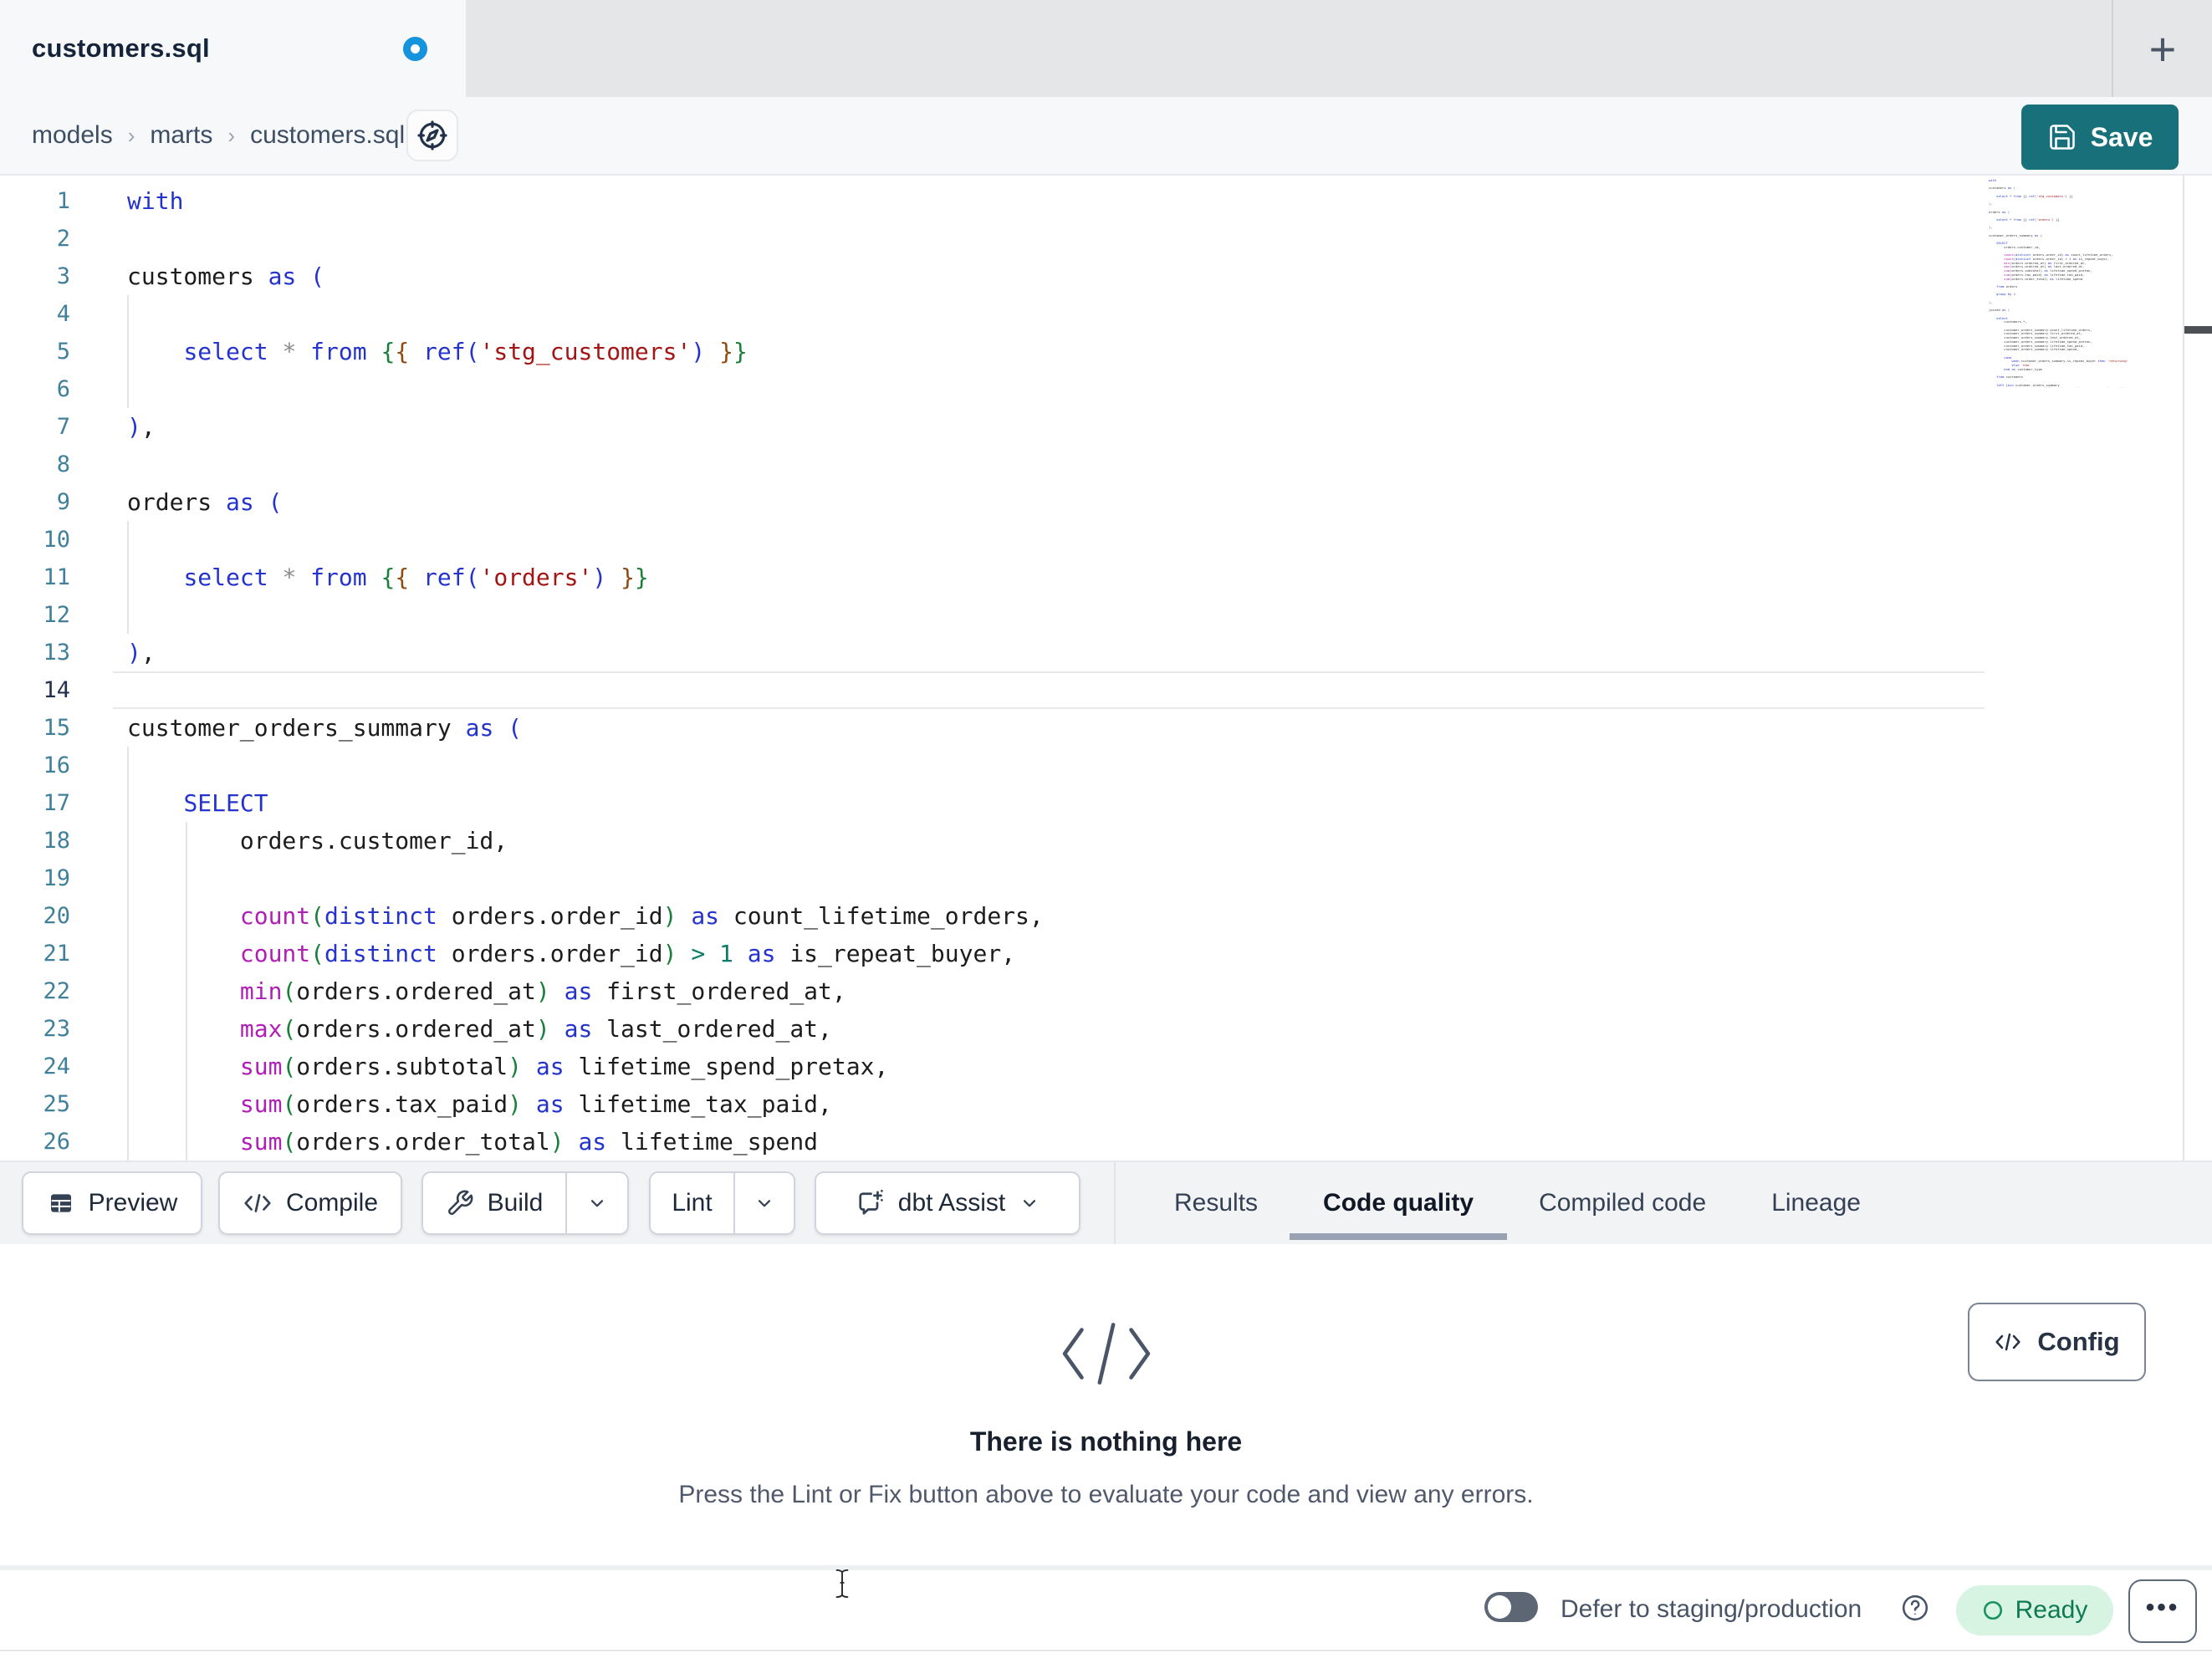  What do you see at coordinates (181, 135) in the screenshot?
I see `breadcrumb-marts: marts` at bounding box center [181, 135].